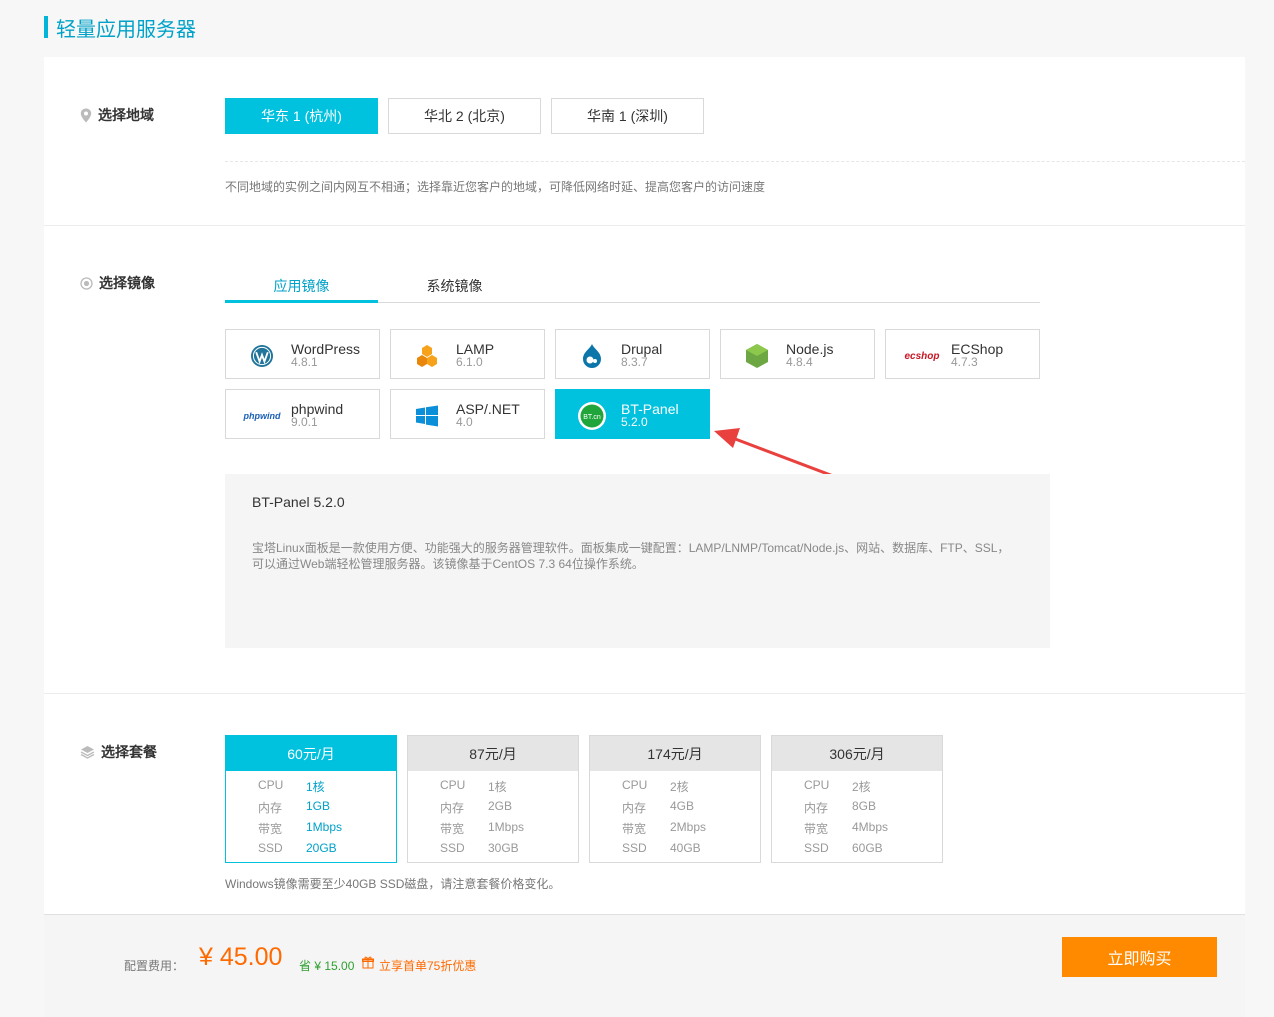  Describe the element at coordinates (688, 827) in the screenshot. I see `plan-row-value: 2Mbps` at that location.